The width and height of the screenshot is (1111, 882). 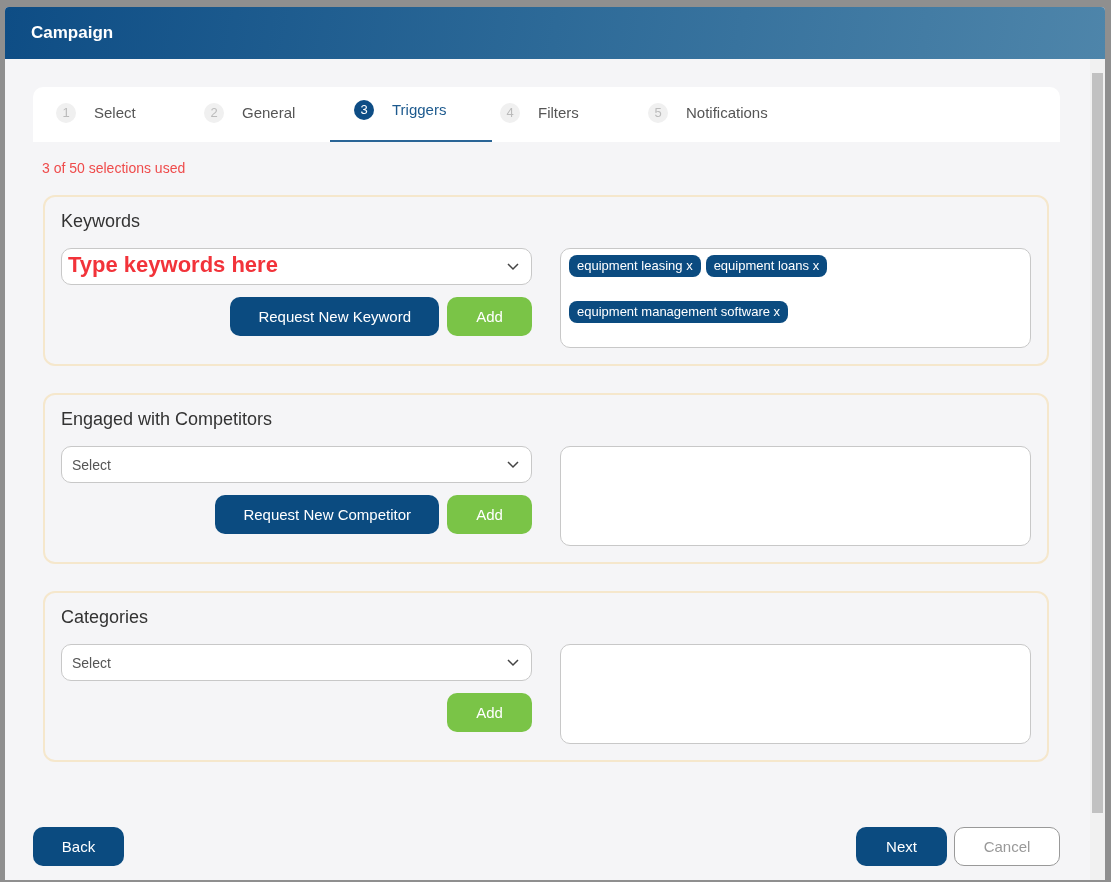 What do you see at coordinates (1097, 469) in the screenshot?
I see `scrollbar` at bounding box center [1097, 469].